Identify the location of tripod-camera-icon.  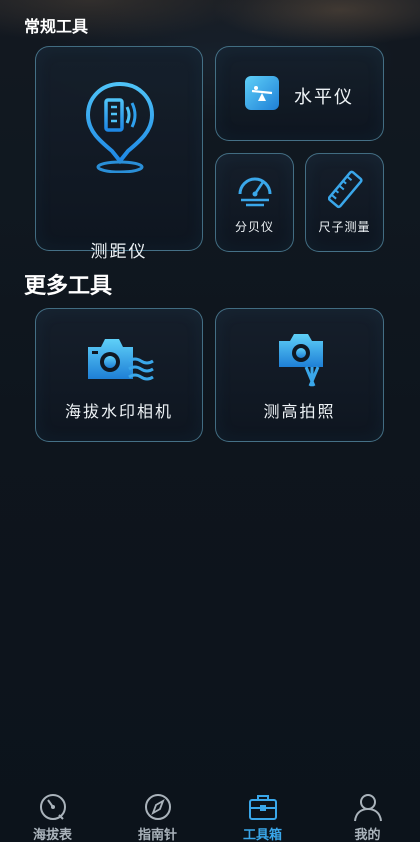
(301, 359).